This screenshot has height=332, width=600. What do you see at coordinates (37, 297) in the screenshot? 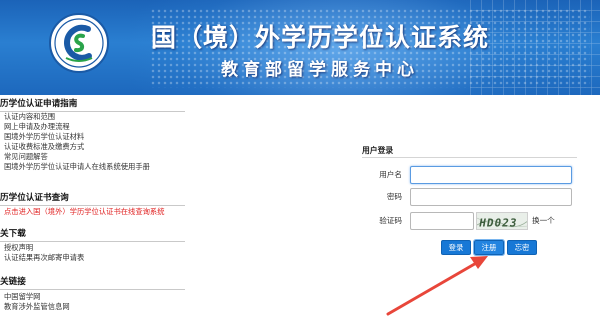
I see `nav-link-cscse: 中国留学网` at bounding box center [37, 297].